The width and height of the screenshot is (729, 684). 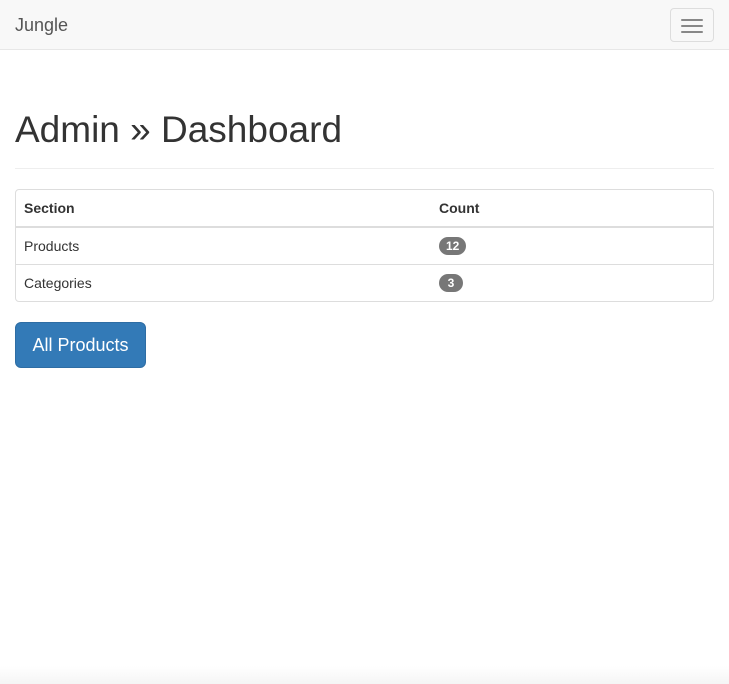 I want to click on column-header-count: Count, so click(x=572, y=209).